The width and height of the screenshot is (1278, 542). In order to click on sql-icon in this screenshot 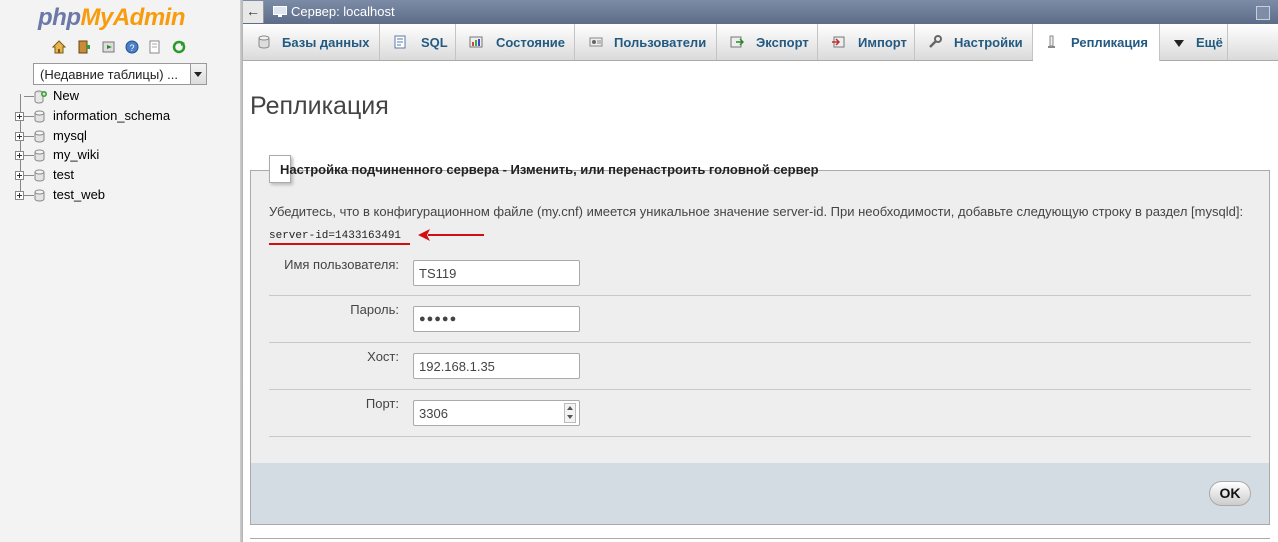, I will do `click(400, 42)`.